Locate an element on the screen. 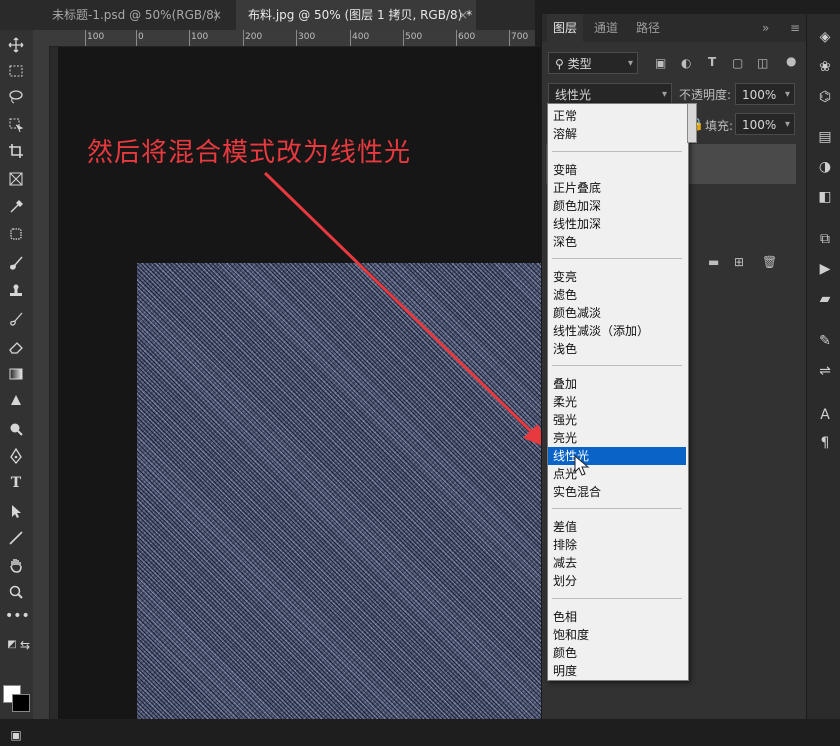 Image resolution: width=840 pixels, height=746 pixels. zoom-tool-icon is located at coordinates (16, 592).